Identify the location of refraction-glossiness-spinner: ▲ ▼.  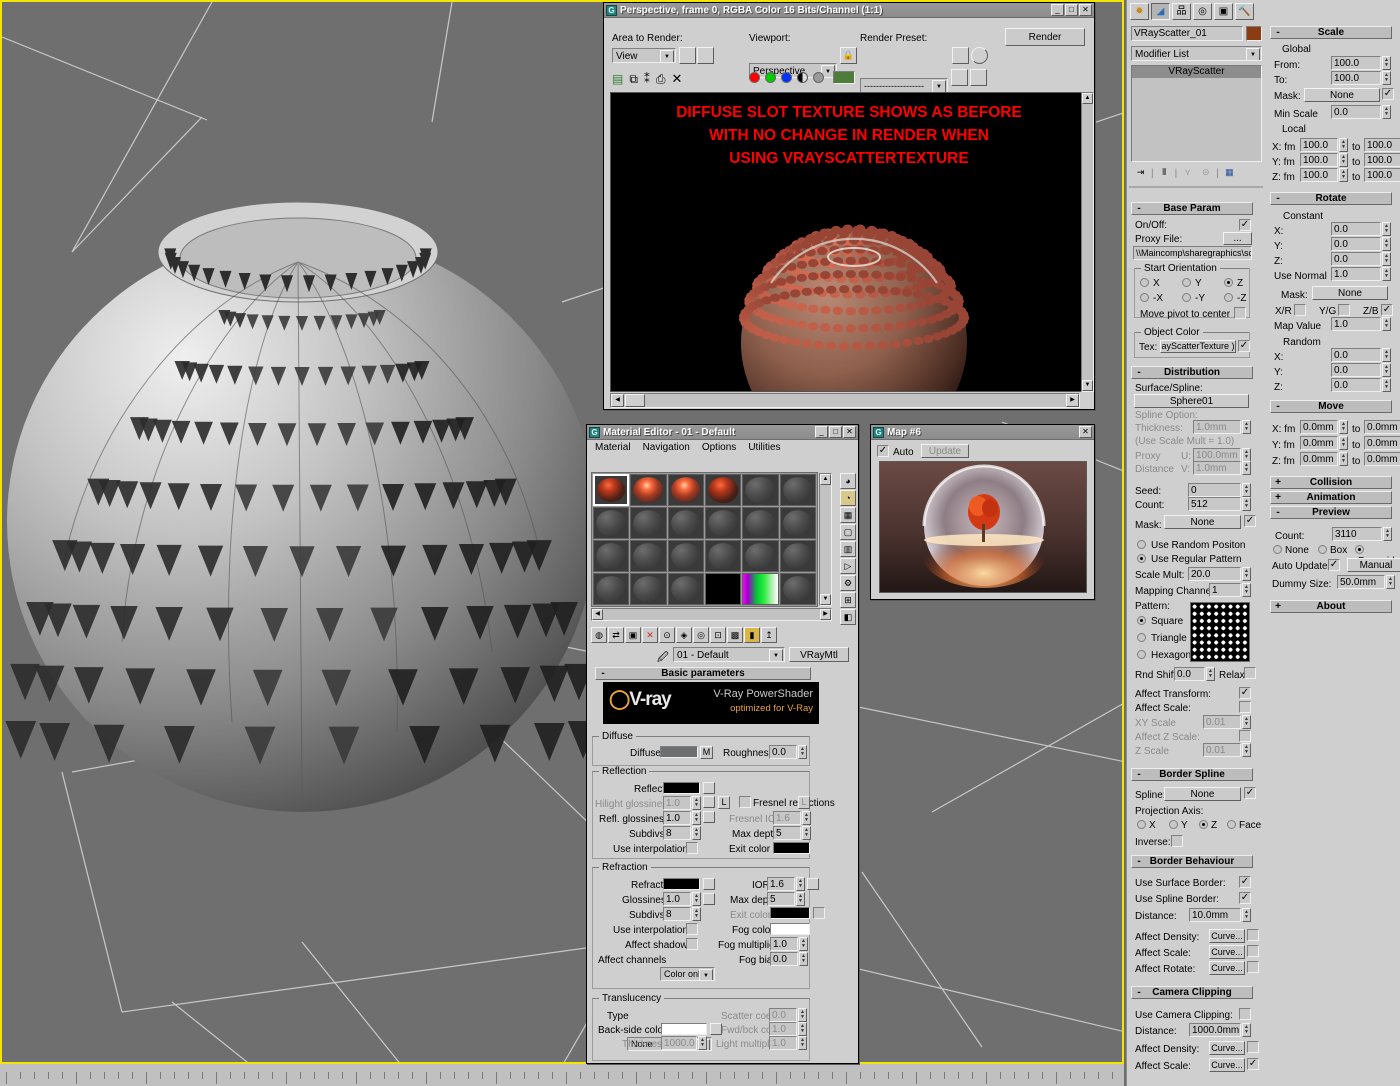
(696, 899).